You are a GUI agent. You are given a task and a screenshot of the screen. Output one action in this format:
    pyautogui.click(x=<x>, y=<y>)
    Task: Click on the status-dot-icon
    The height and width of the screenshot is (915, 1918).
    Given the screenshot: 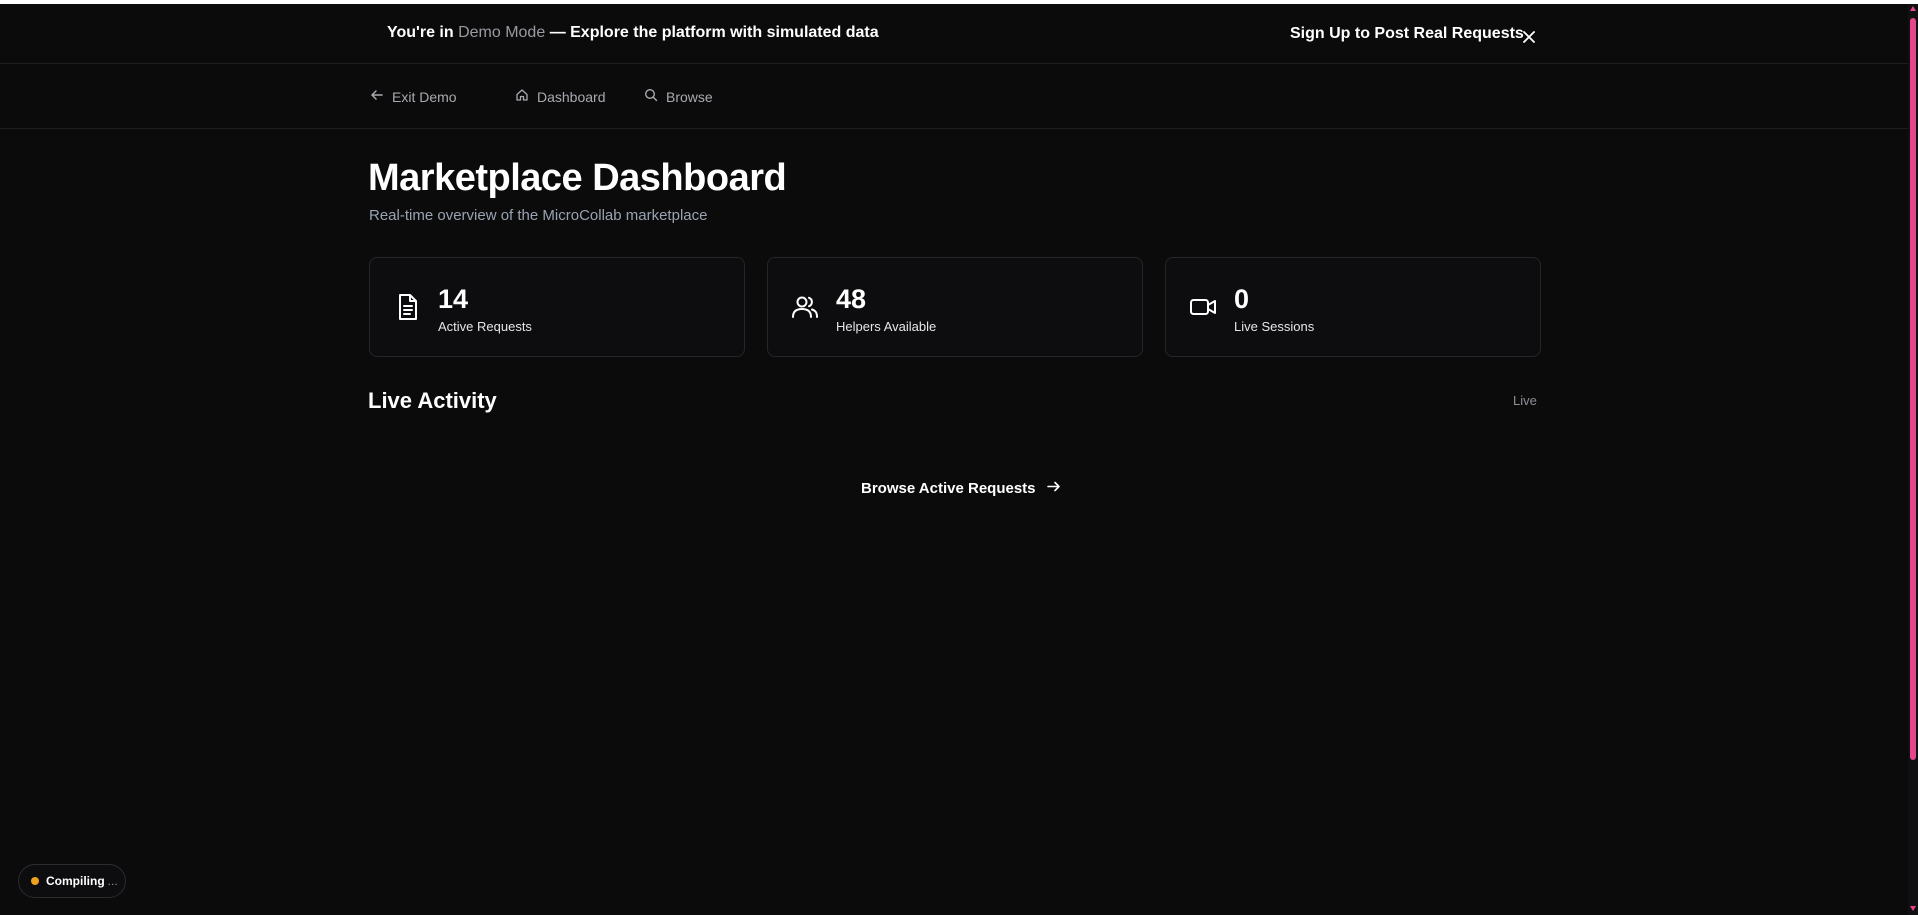 What is the action you would take?
    pyautogui.click(x=35, y=881)
    